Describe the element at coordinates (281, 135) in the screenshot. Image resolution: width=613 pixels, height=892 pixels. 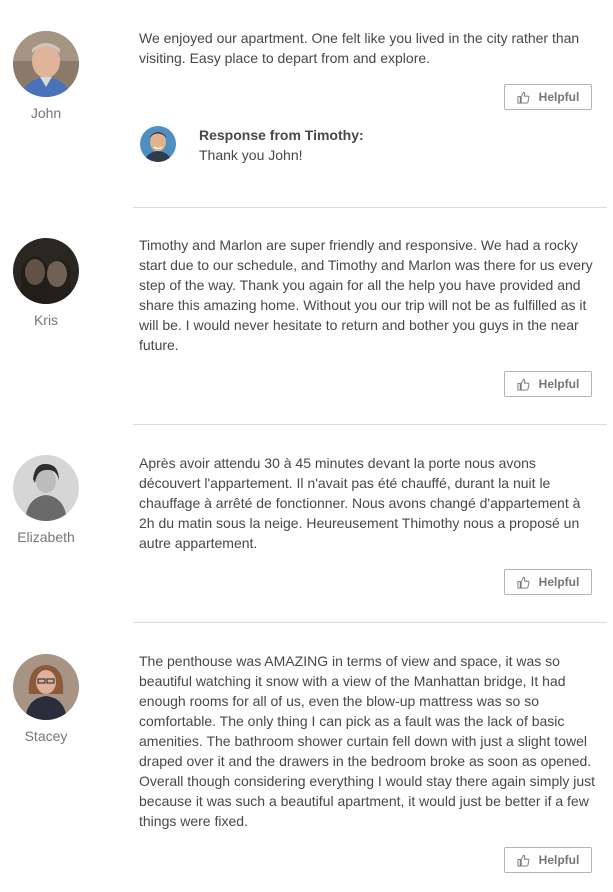
I see `response-title: Response from Timothy:` at that location.